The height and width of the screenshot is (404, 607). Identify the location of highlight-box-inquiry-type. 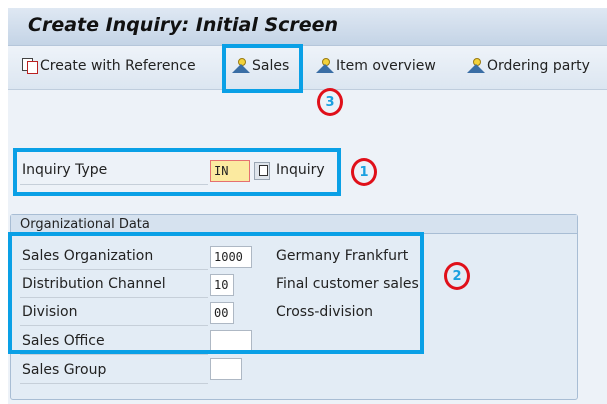
(177, 172).